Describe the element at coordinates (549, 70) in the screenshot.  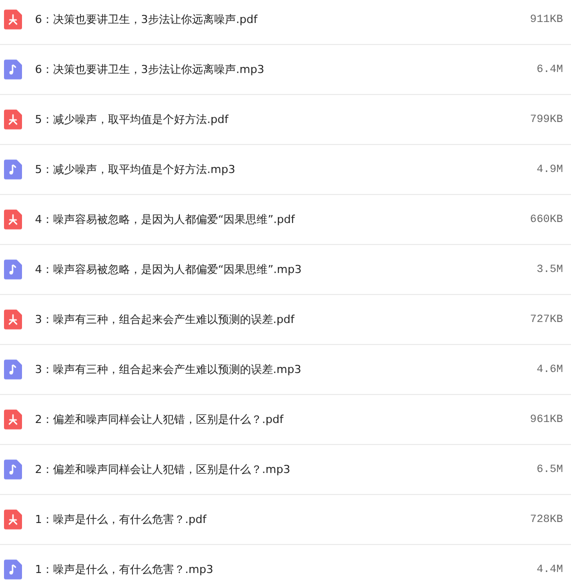
I see `file-size: 6.4M` at that location.